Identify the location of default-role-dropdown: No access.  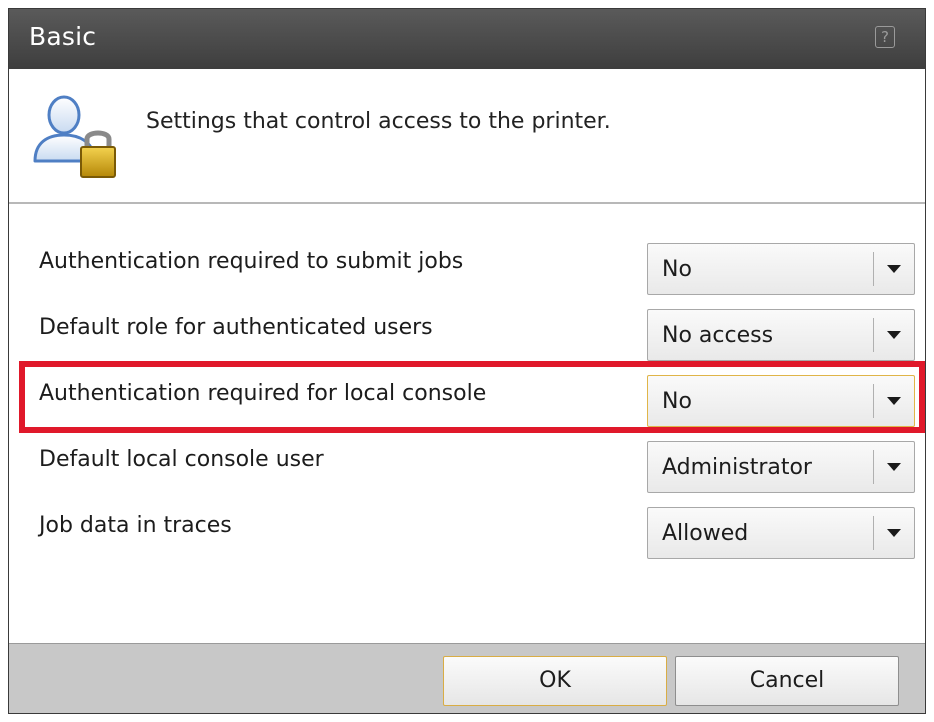
(781, 335).